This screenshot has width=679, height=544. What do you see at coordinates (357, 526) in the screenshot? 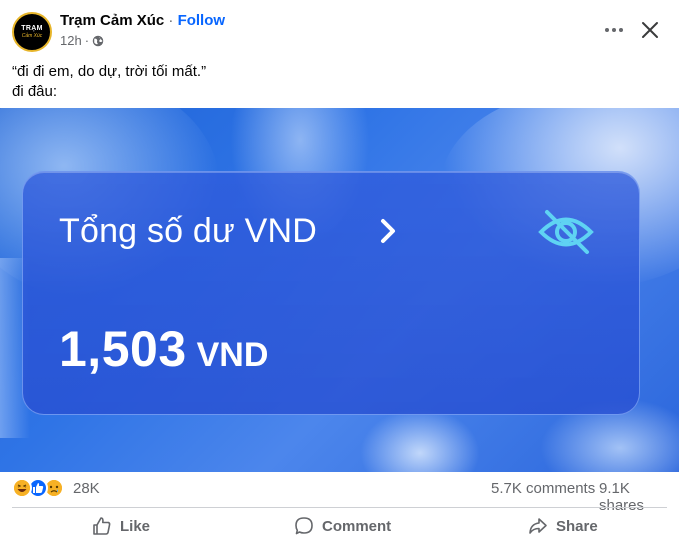
I see `comment-label: Comment` at bounding box center [357, 526].